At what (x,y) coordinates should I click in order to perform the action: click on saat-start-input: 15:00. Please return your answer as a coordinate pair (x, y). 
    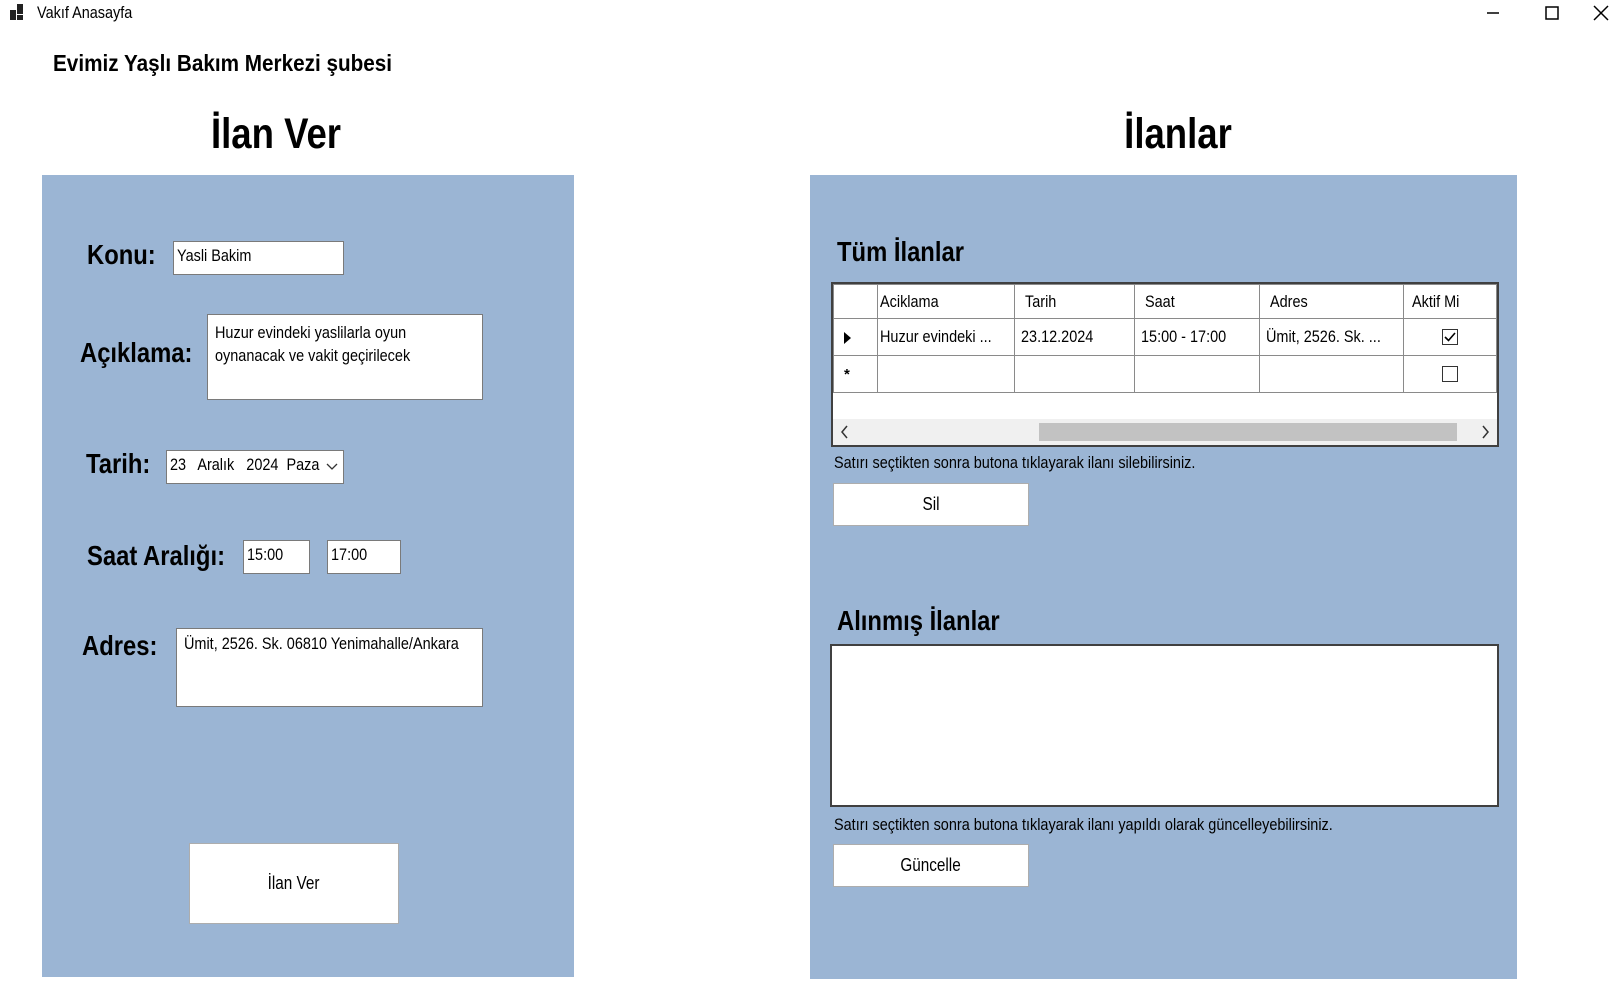
    Looking at the image, I should click on (276, 557).